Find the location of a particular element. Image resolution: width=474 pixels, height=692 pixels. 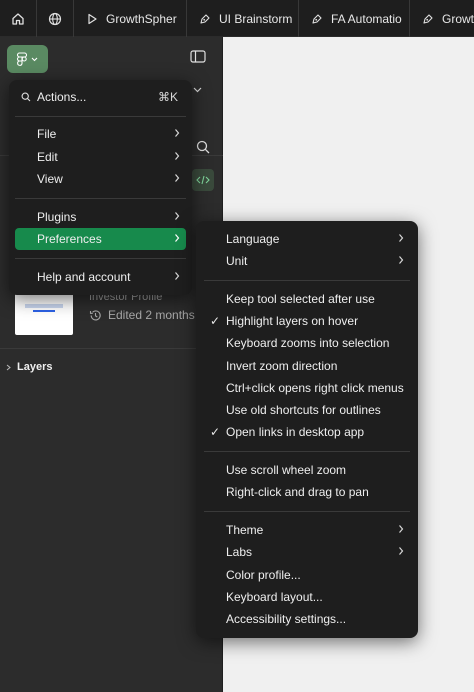

layers-section-header: Layers is located at coordinates (29, 367).